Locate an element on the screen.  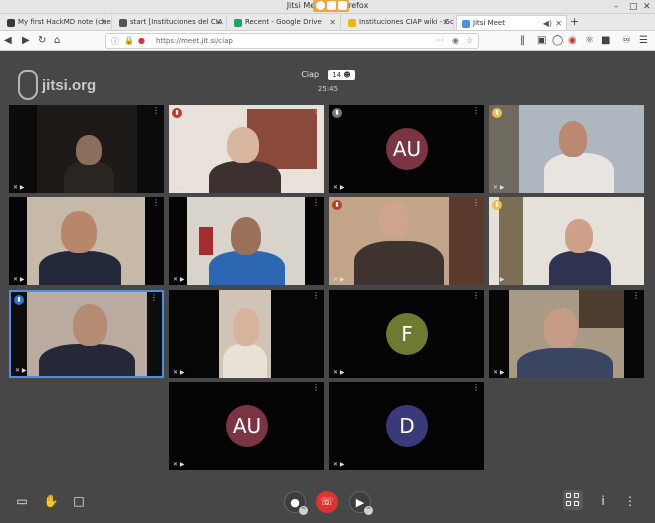
close-window-icon: ✕ is located at coordinates (647, 7).